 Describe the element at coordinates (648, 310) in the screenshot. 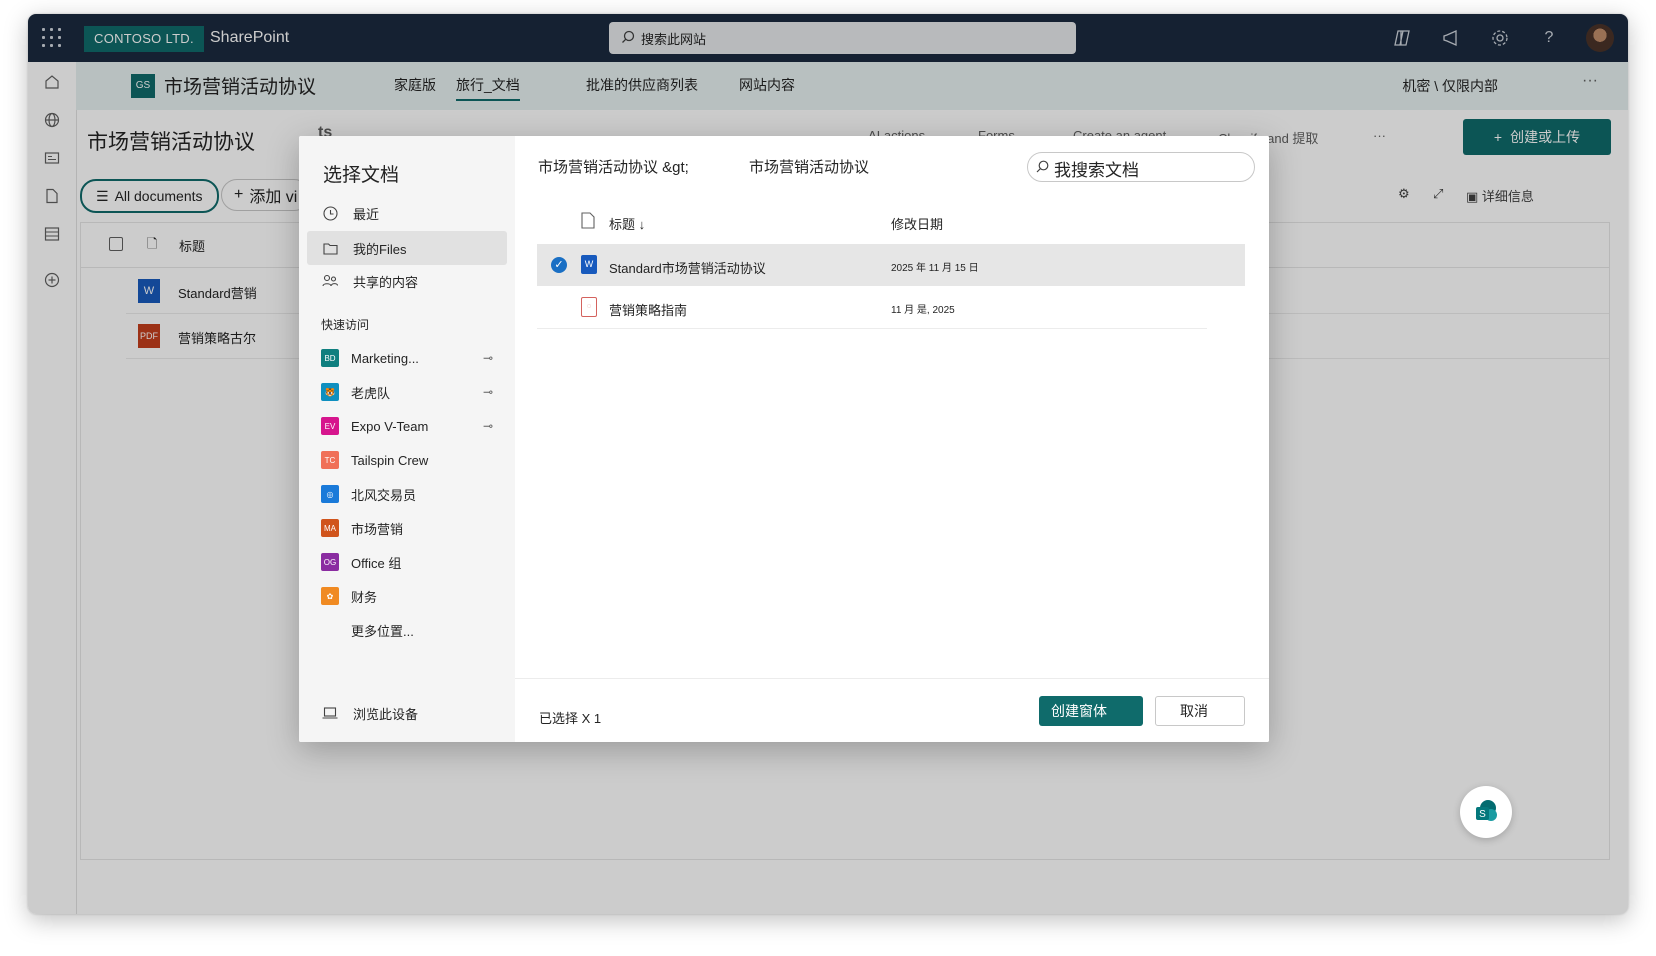

I see `file-name: 营销策略指南` at that location.